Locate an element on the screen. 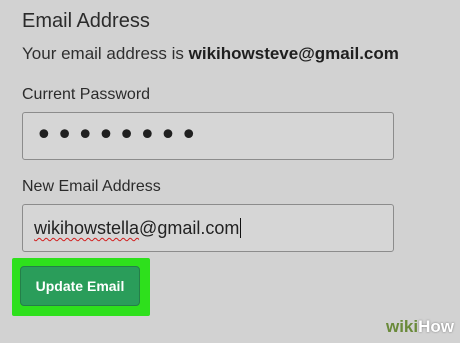 This screenshot has width=460, height=343. current-password-label: Current Password is located at coordinates (86, 94).